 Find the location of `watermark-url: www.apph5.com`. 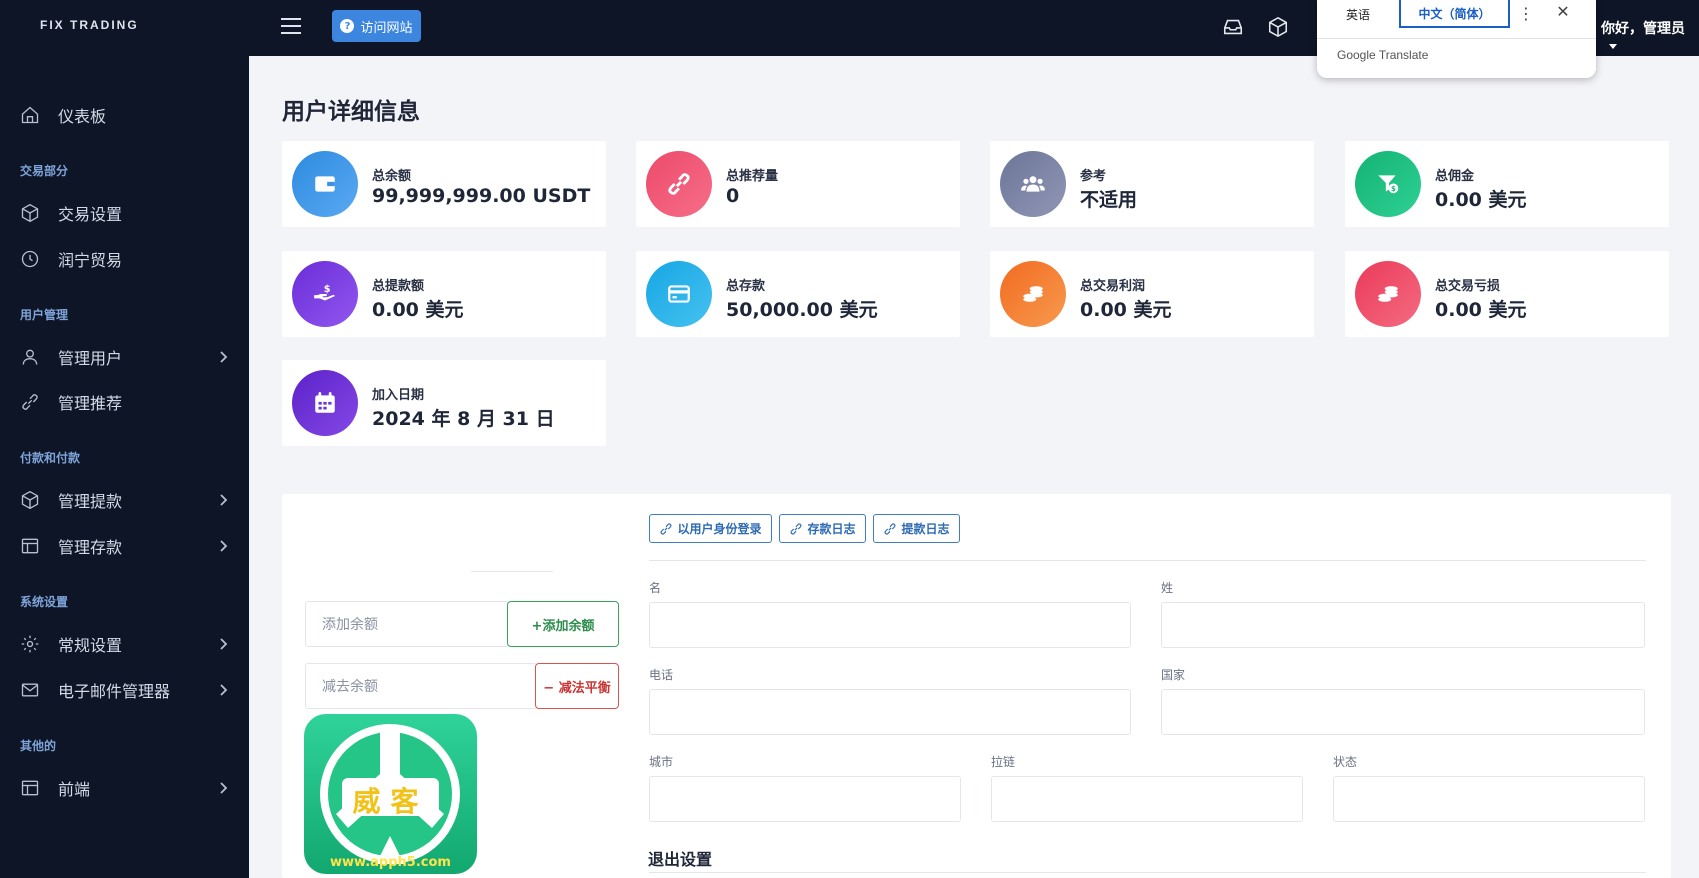

watermark-url: www.apph5.com is located at coordinates (390, 862).